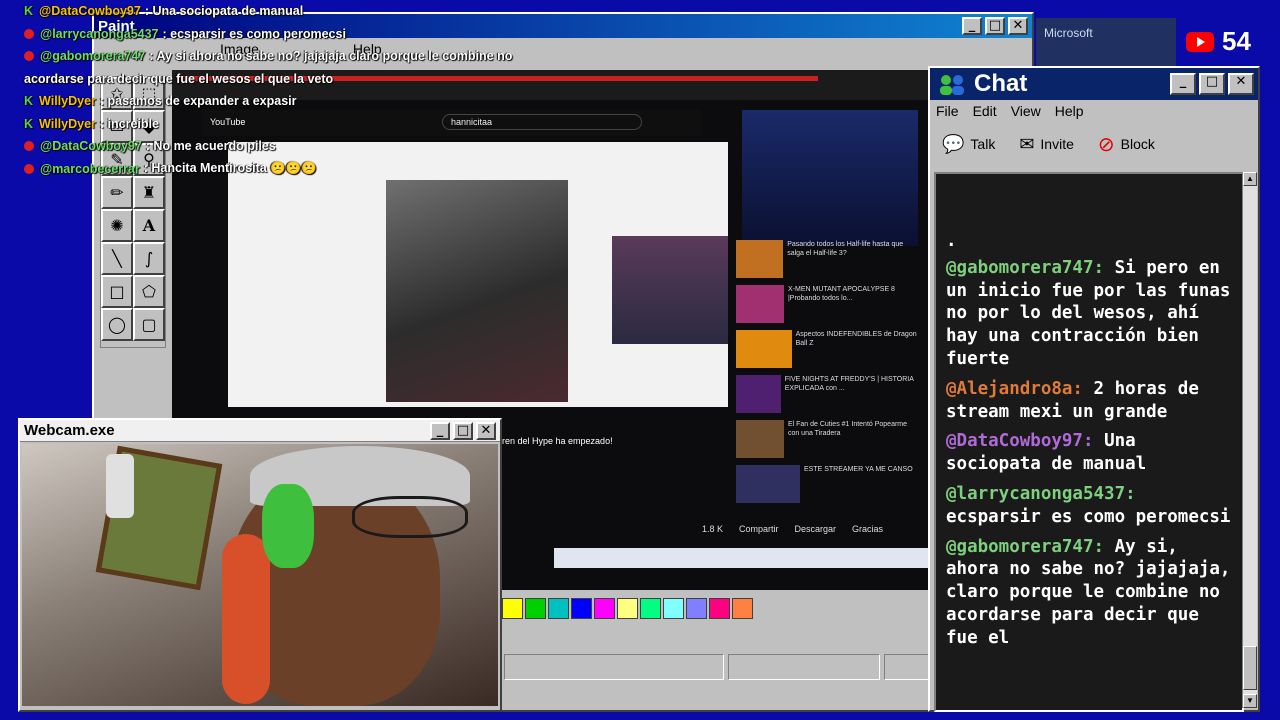 The width and height of the screenshot is (1280, 720). I want to click on menu-file: File, so click(947, 111).